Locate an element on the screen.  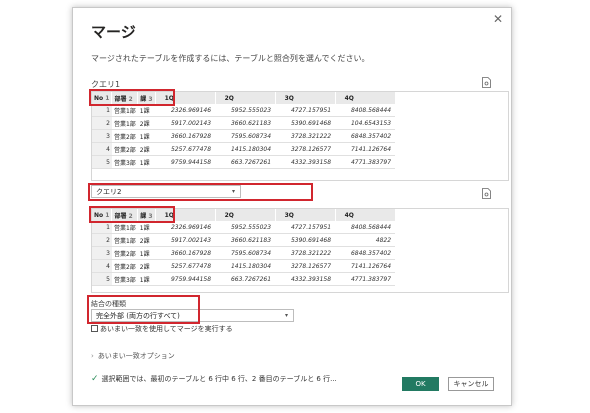
table2-select-value: クエリ2 is located at coordinates (109, 192).